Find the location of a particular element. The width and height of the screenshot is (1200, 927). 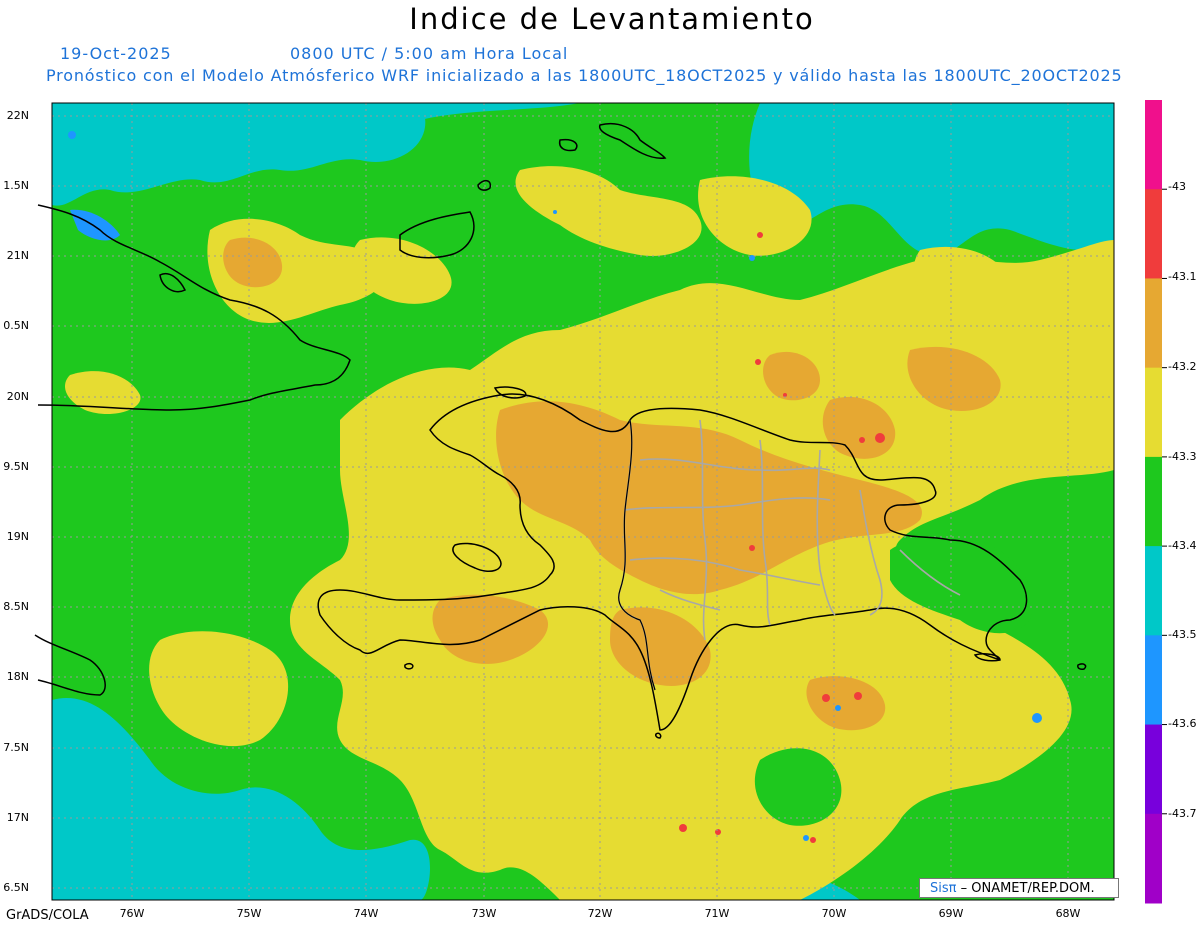

lat-label: 21N is located at coordinates (17, 255).